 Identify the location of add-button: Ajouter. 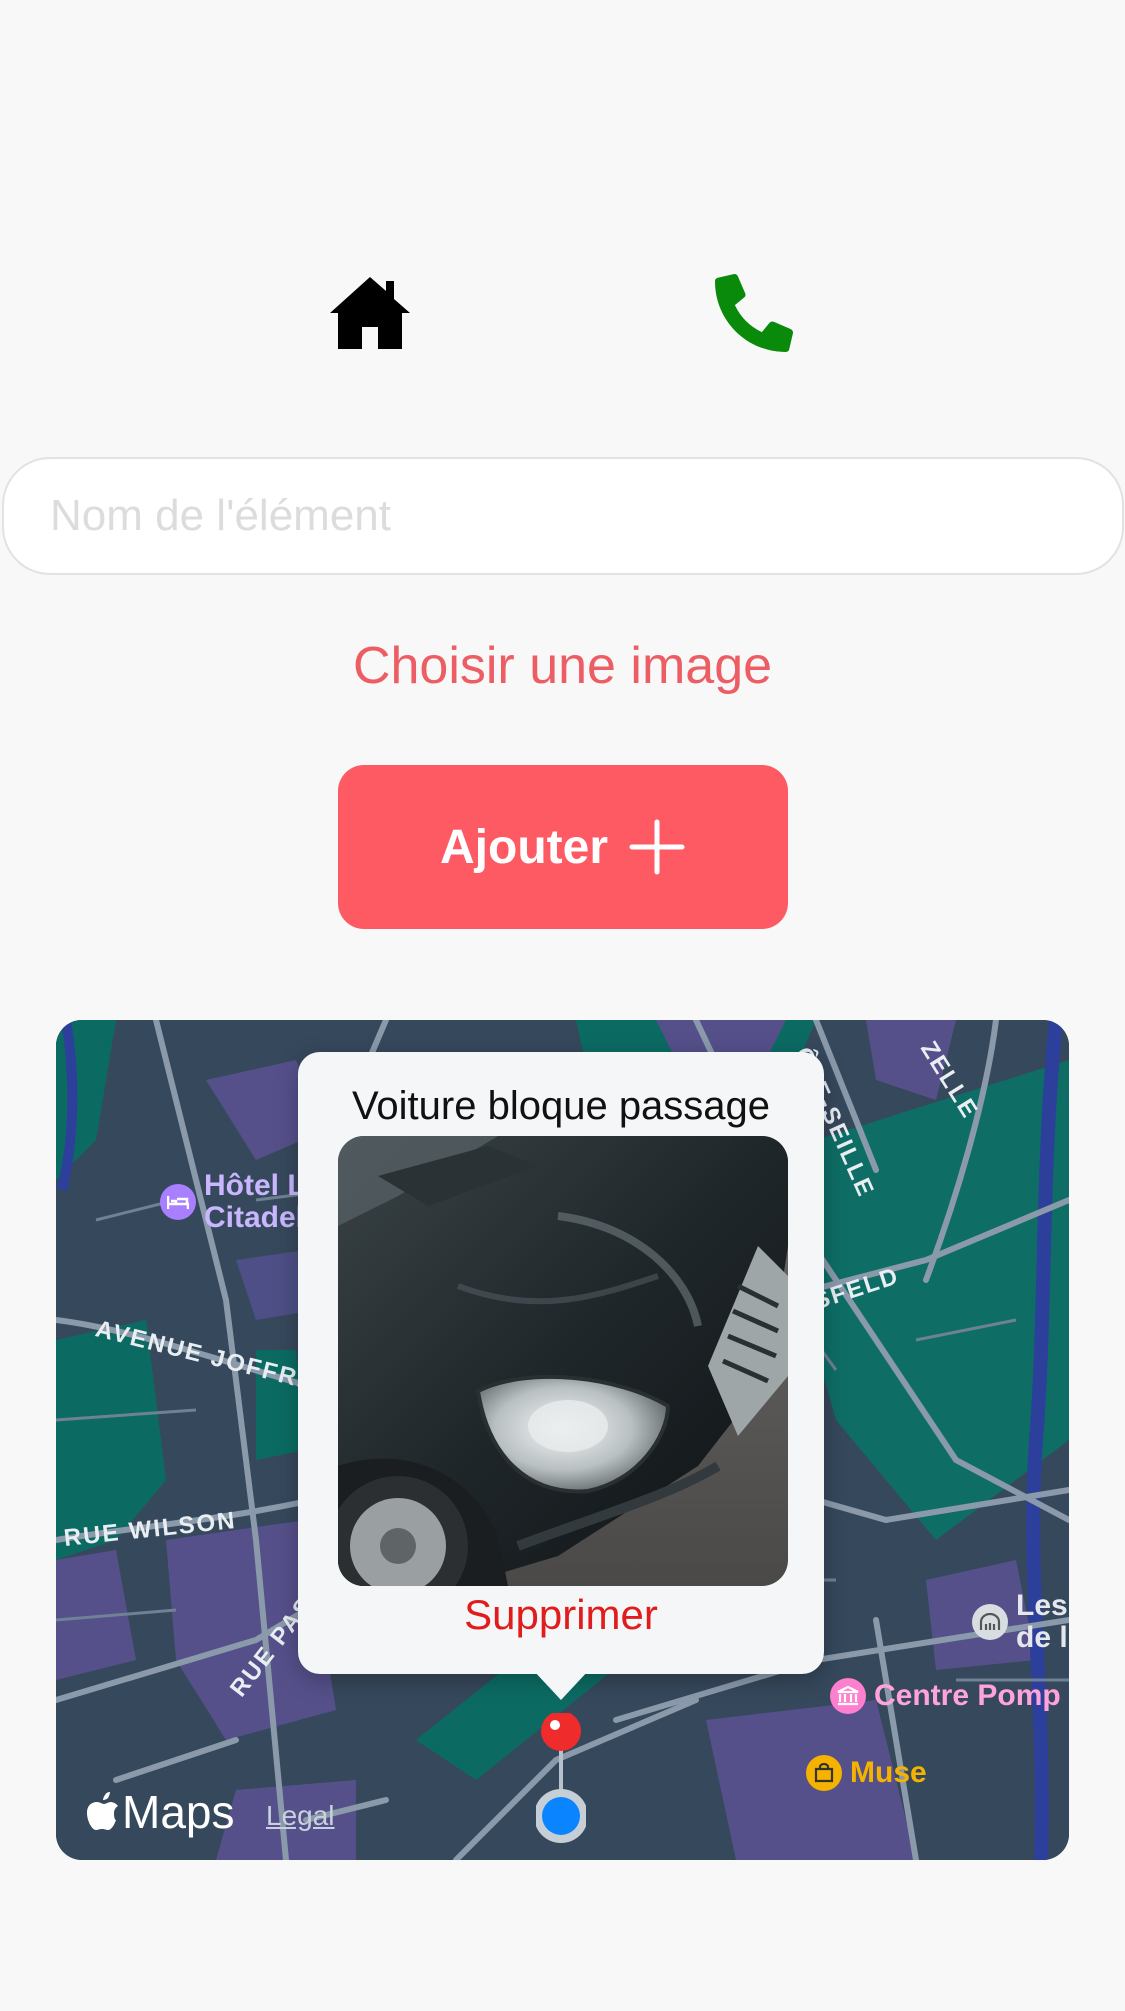
(563, 847).